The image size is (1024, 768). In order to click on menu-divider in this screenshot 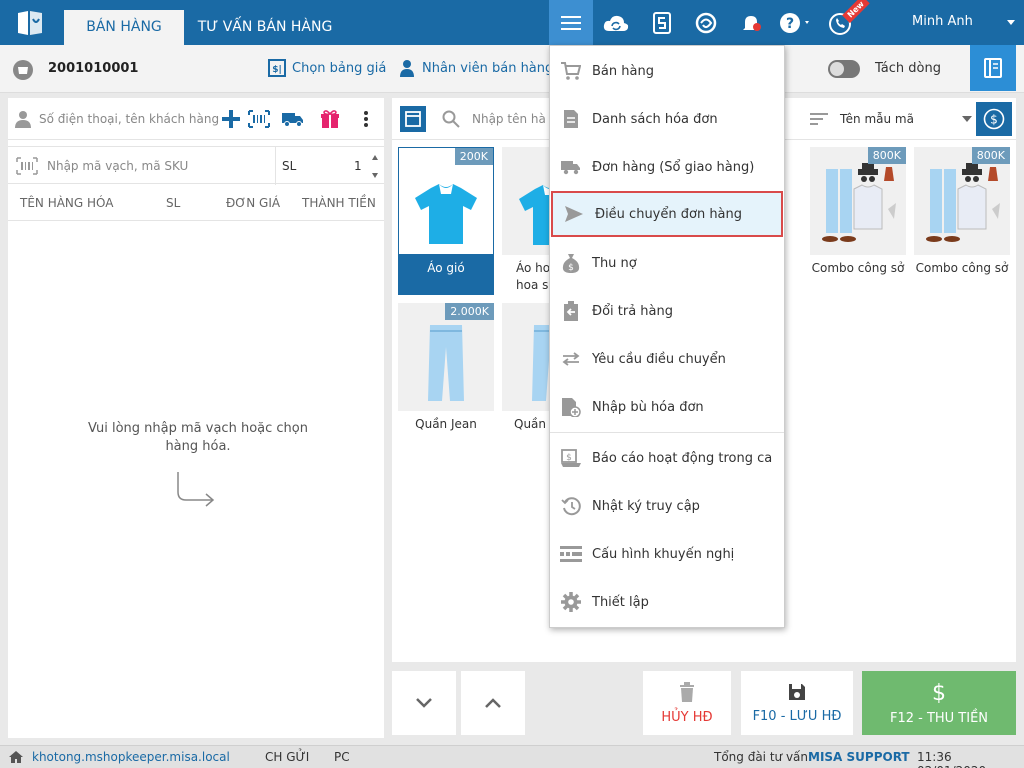, I will do `click(667, 432)`.